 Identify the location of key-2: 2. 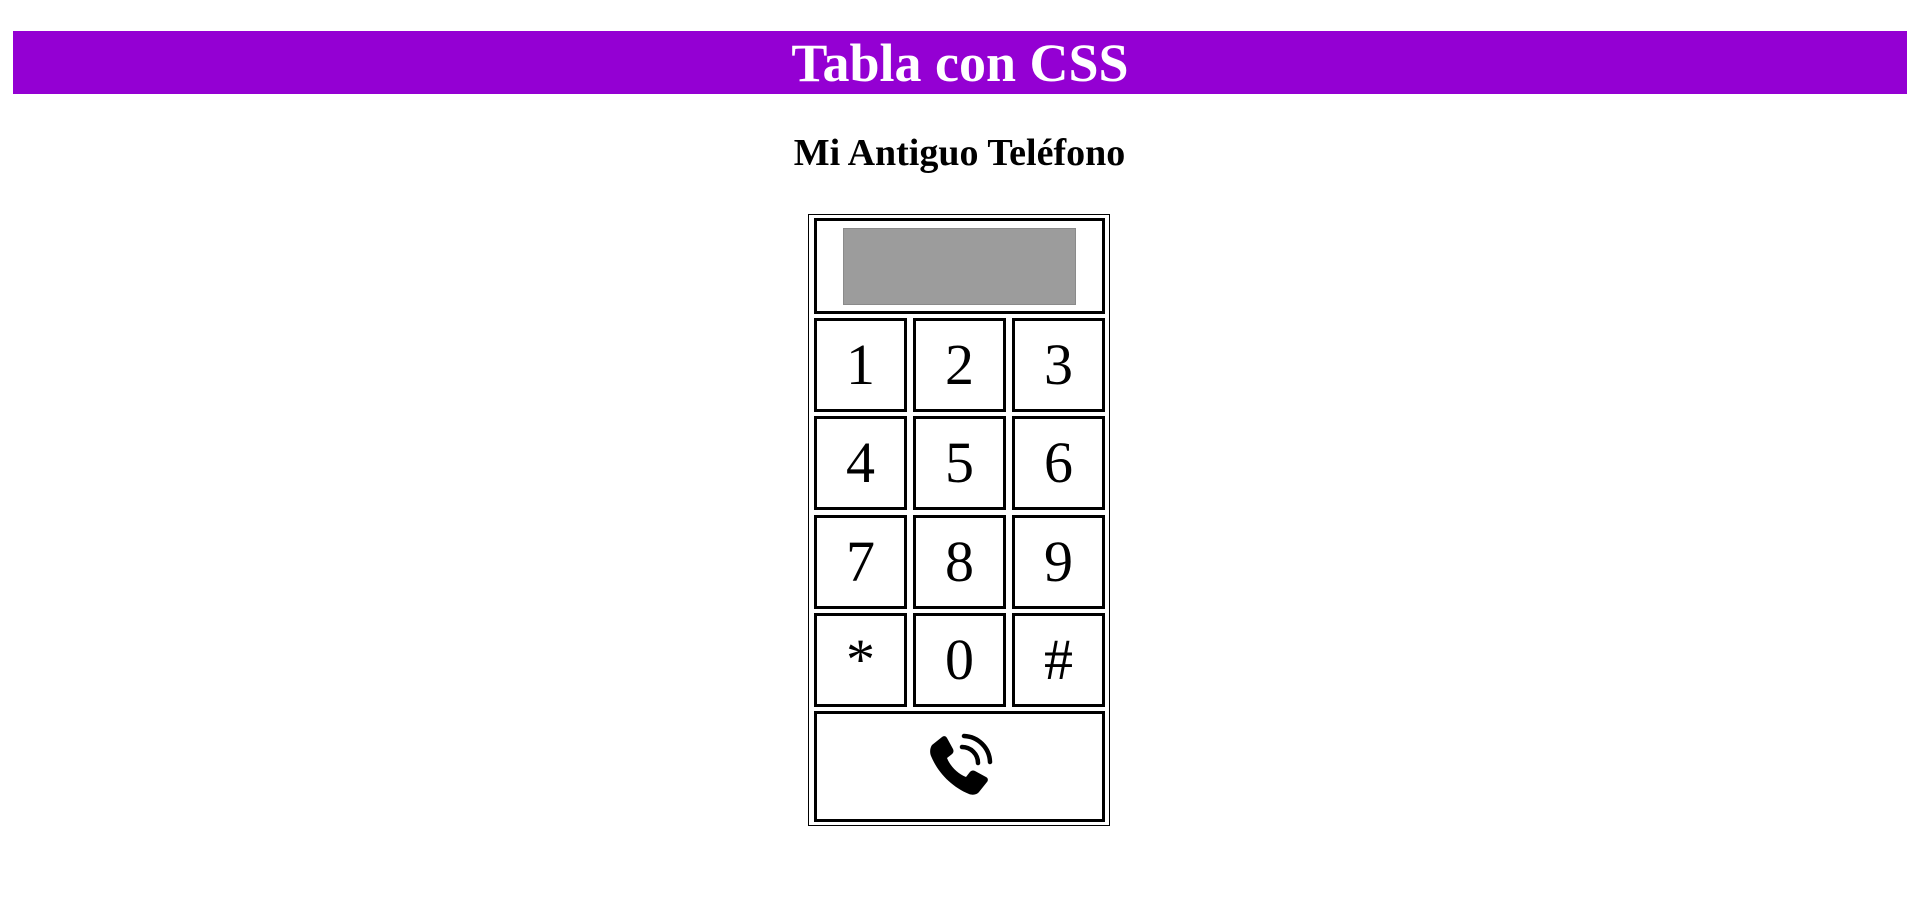
(959, 365).